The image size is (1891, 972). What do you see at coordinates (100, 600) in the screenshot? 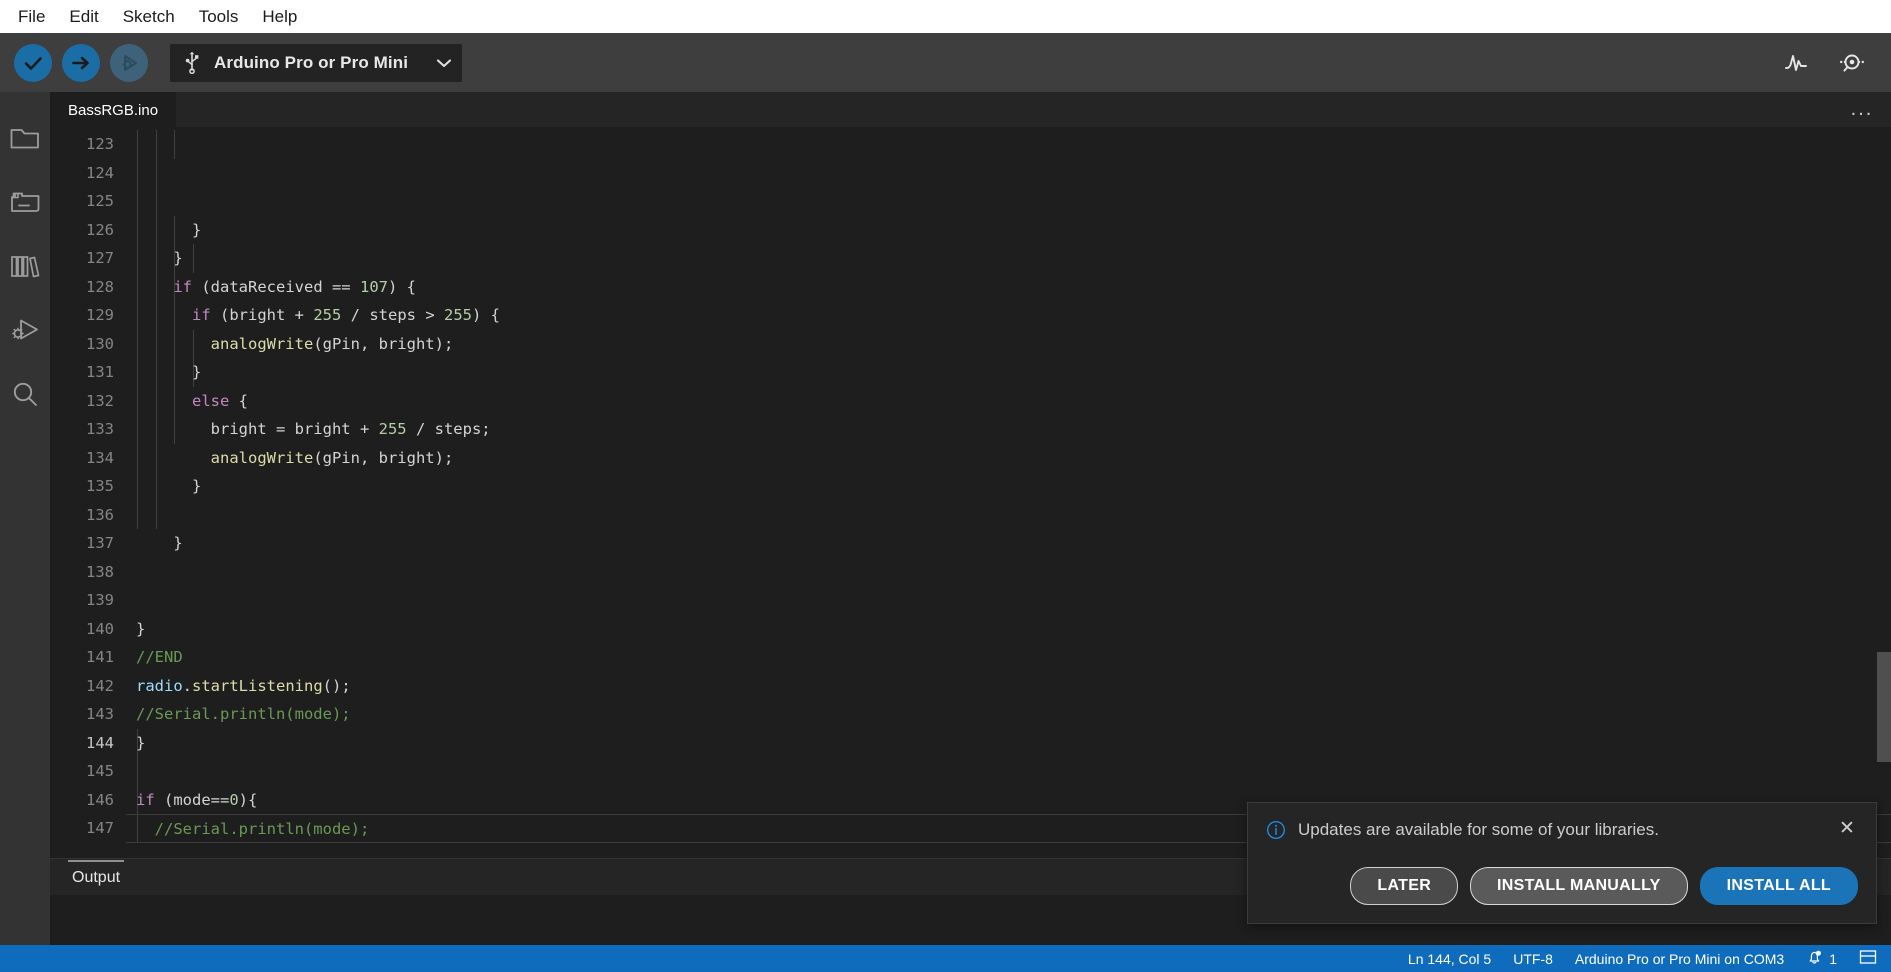
I see `line-number: 139` at bounding box center [100, 600].